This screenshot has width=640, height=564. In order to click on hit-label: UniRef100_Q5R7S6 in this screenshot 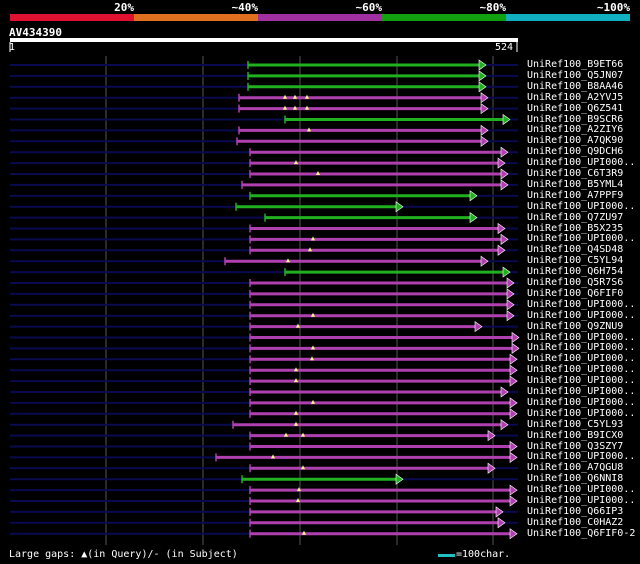, I will do `click(575, 282)`.